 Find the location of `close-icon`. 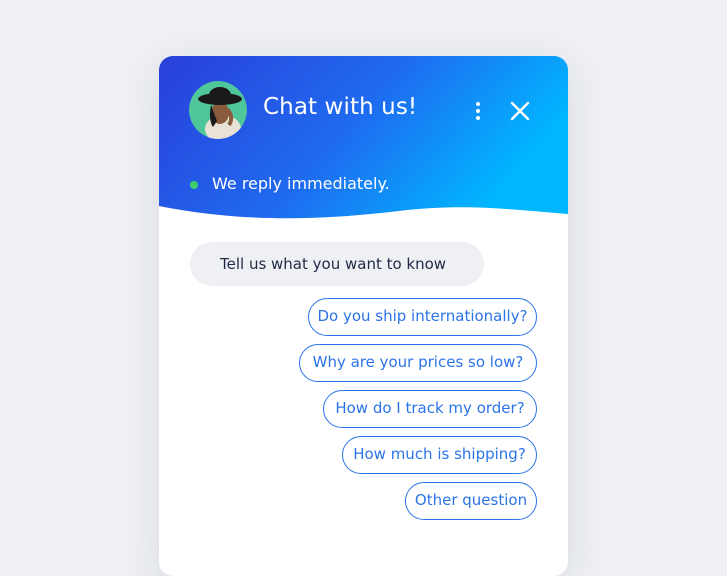

close-icon is located at coordinates (520, 111).